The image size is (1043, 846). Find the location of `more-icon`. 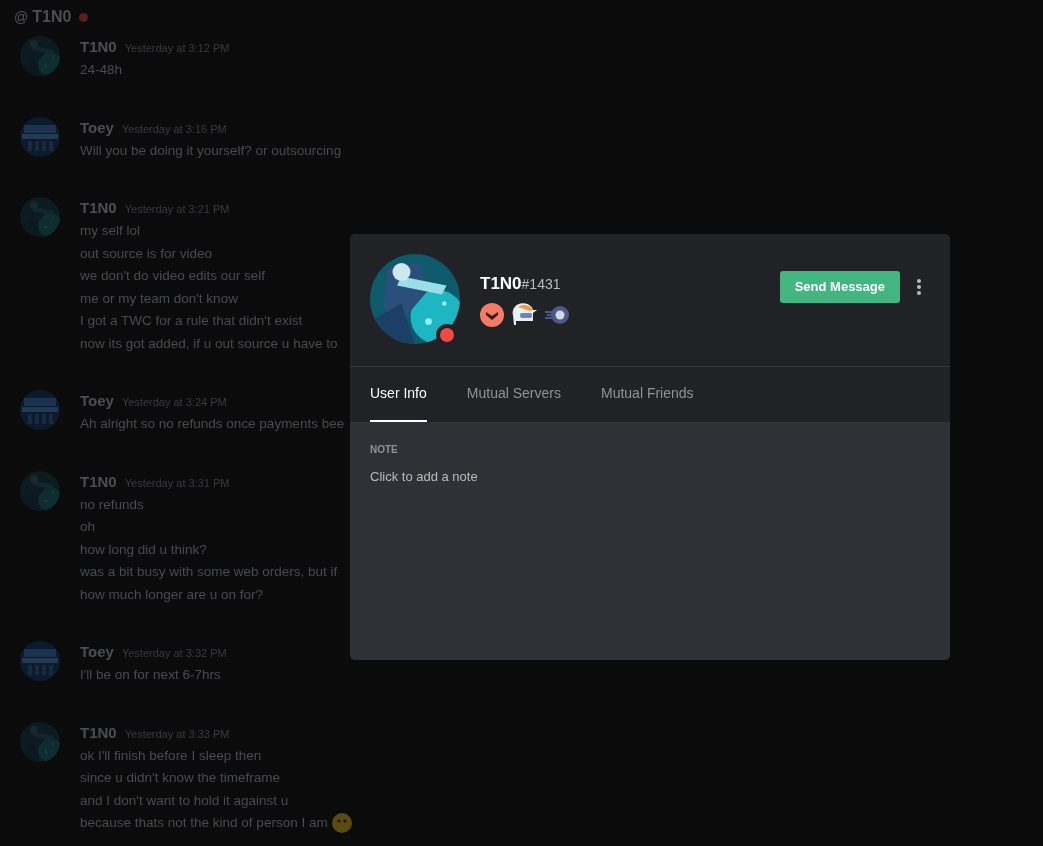

more-icon is located at coordinates (919, 287).